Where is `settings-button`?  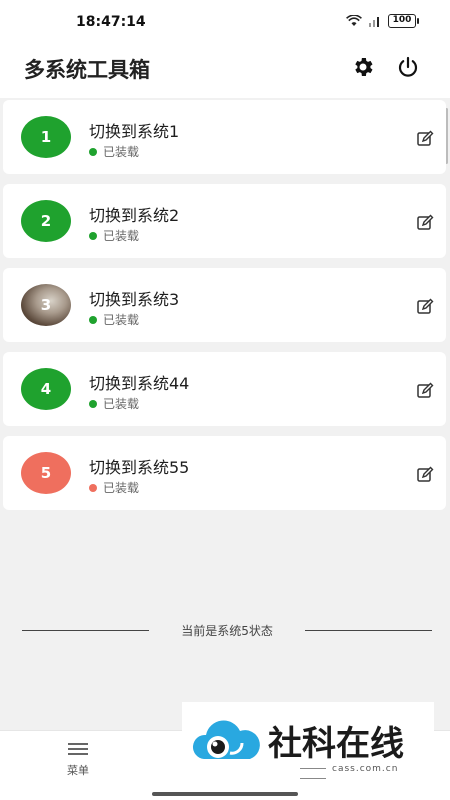 settings-button is located at coordinates (363, 67).